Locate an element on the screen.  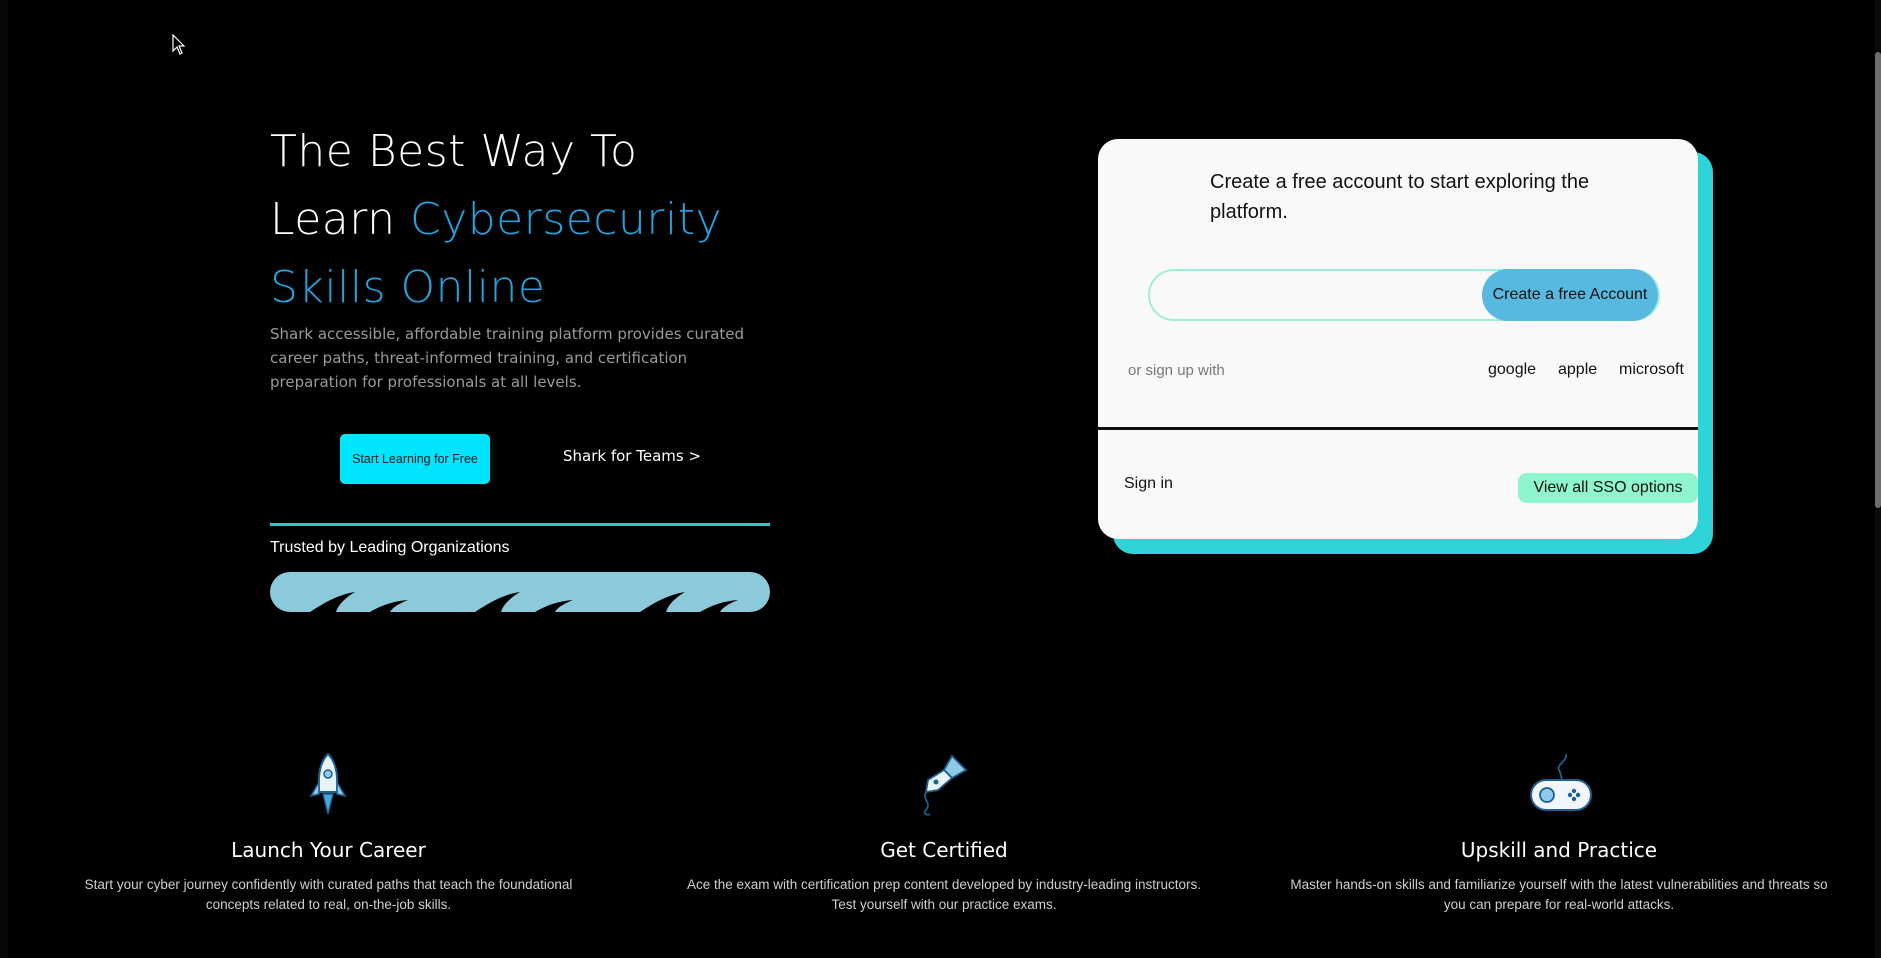
scrollbar is located at coordinates (1878, 479).